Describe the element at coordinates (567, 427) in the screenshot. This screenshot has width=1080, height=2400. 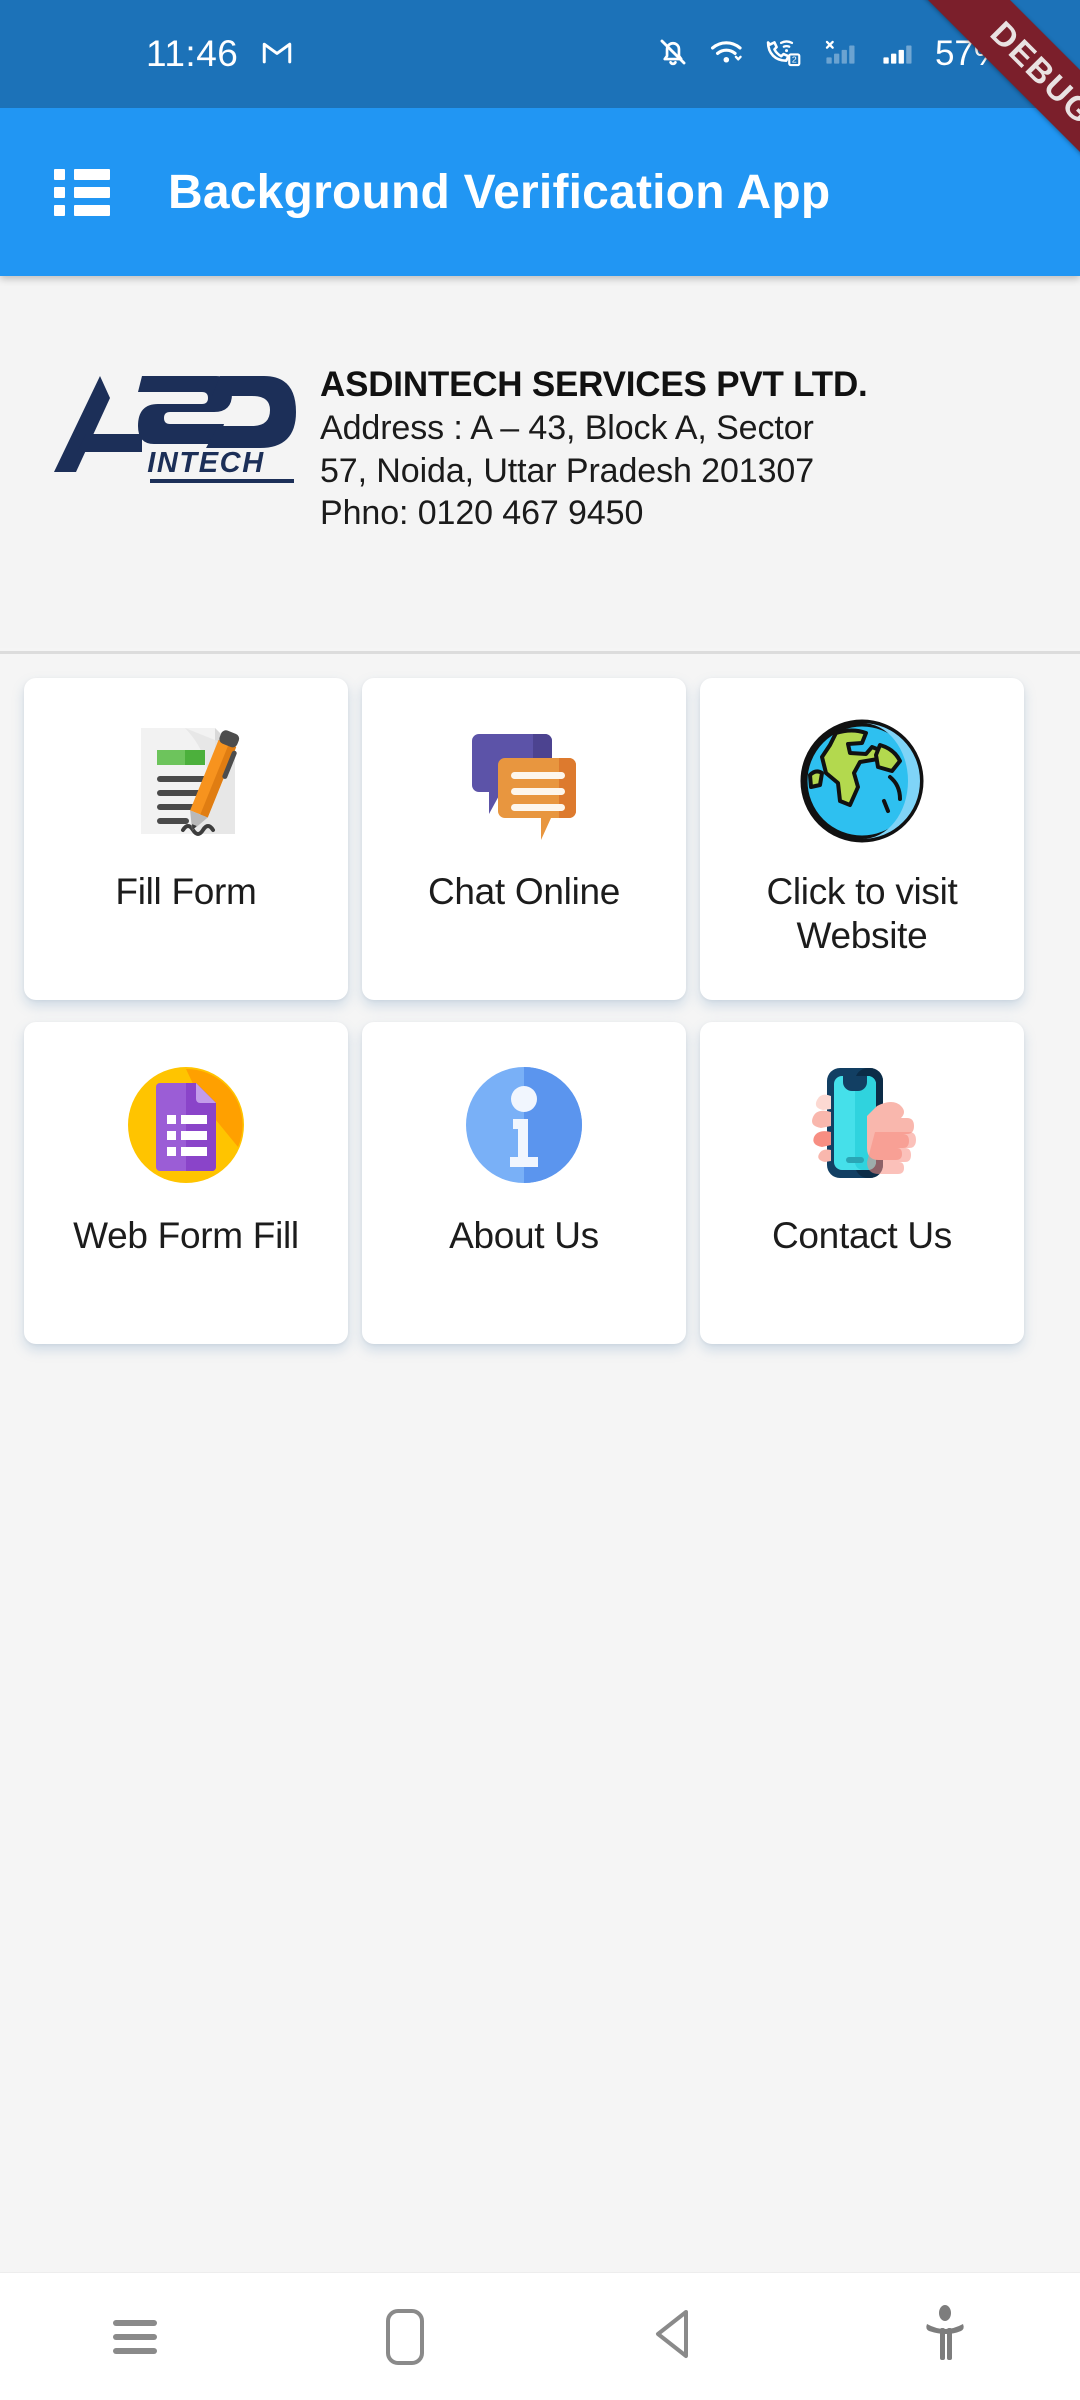
I see `company-address-line-1: Address : A – 43, Block A, Sector` at that location.